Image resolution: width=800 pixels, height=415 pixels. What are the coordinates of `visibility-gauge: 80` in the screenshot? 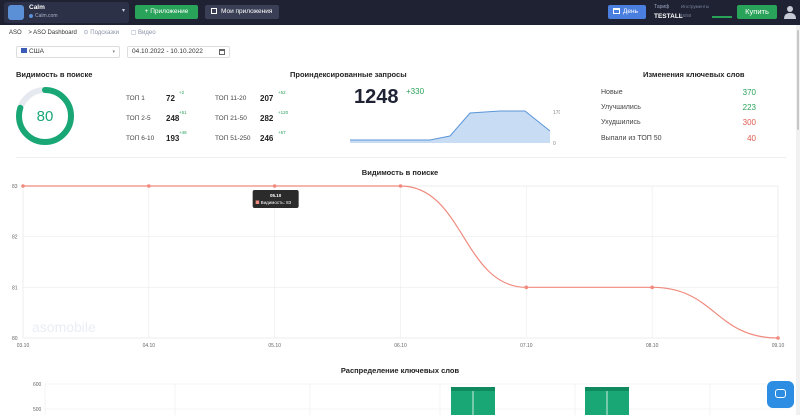 It's located at (45, 116).